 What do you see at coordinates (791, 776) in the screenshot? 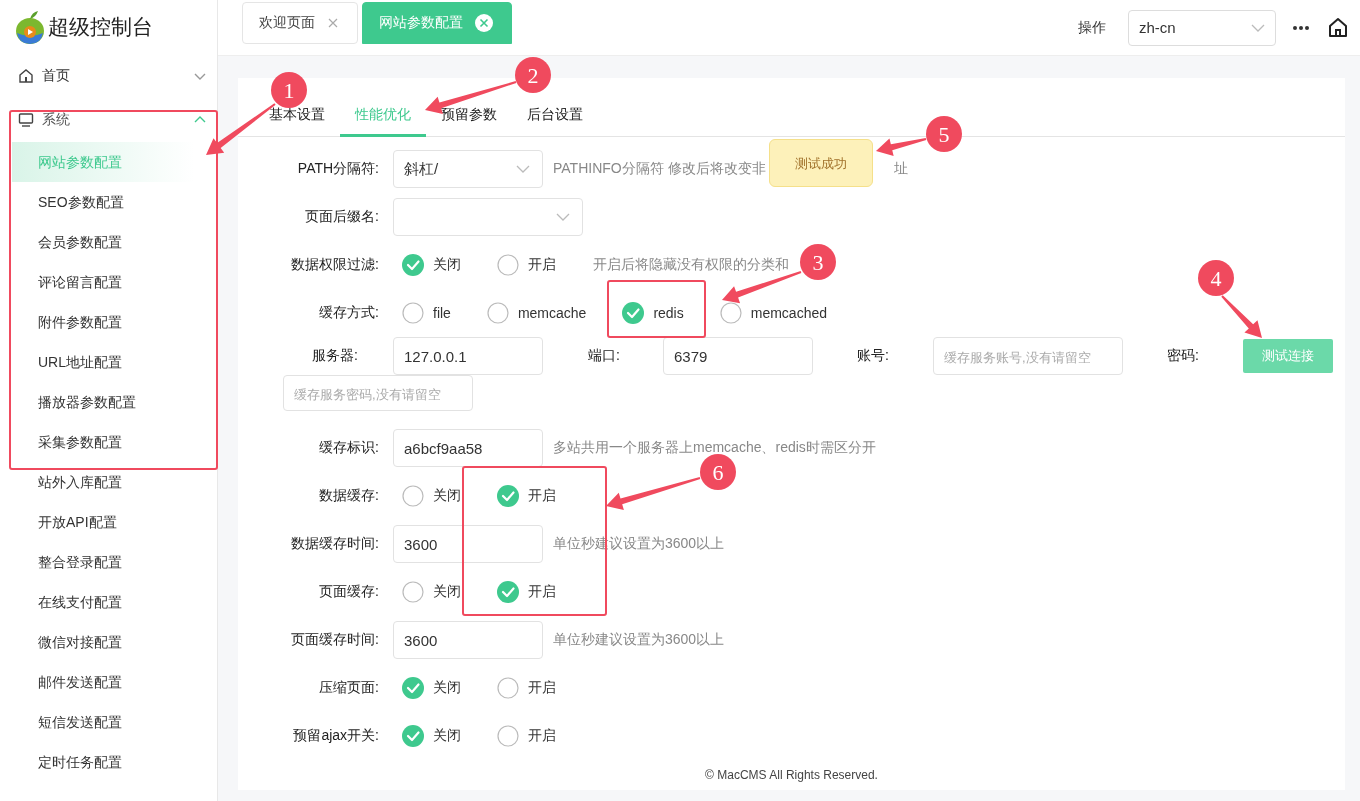
I see `footer-text: © MacCMS All Rights Reserved.` at bounding box center [791, 776].